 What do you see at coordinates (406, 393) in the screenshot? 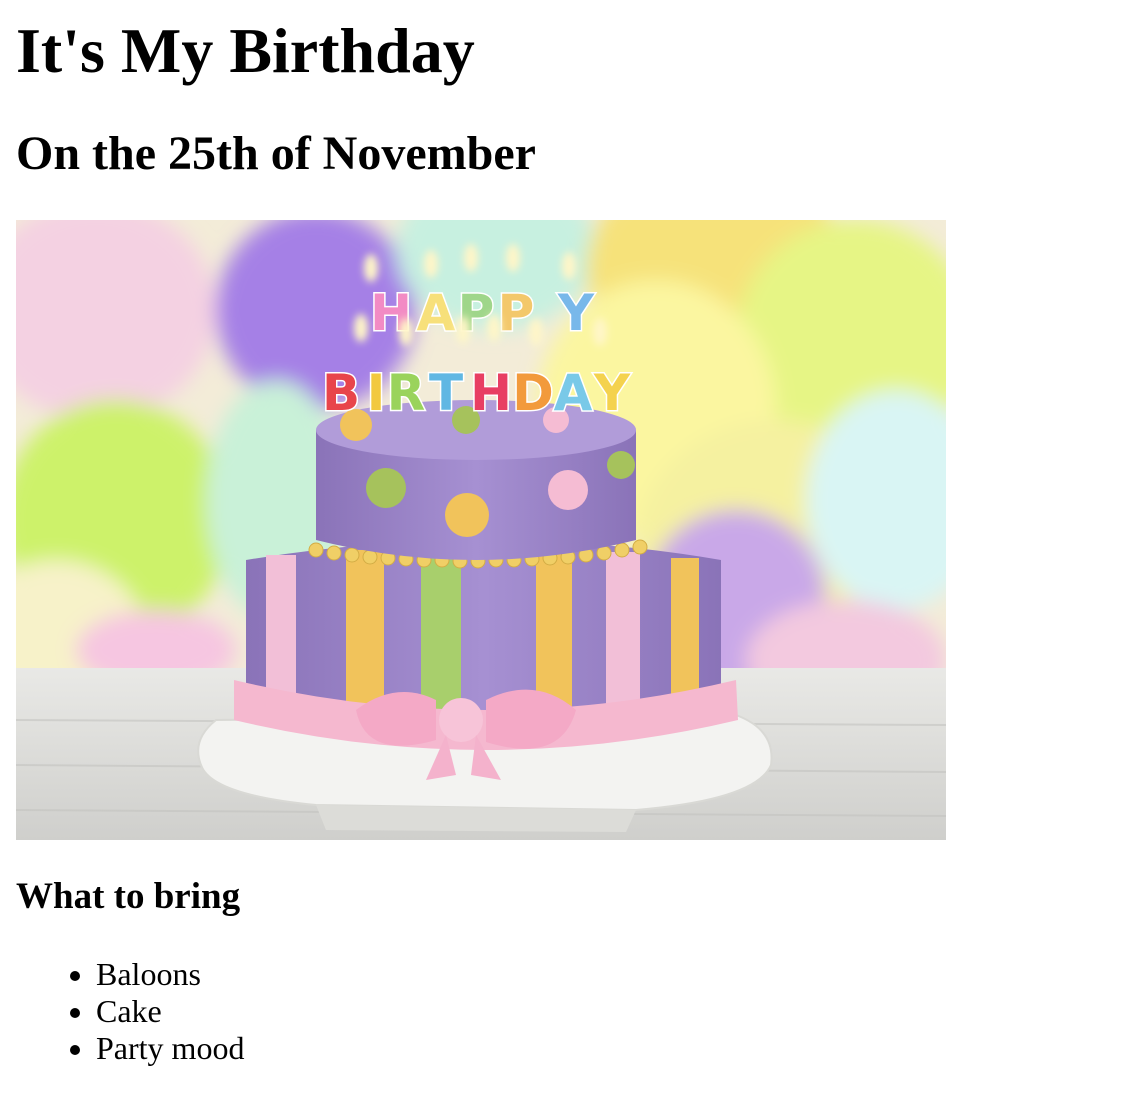
I see `svg-text: R` at bounding box center [406, 393].